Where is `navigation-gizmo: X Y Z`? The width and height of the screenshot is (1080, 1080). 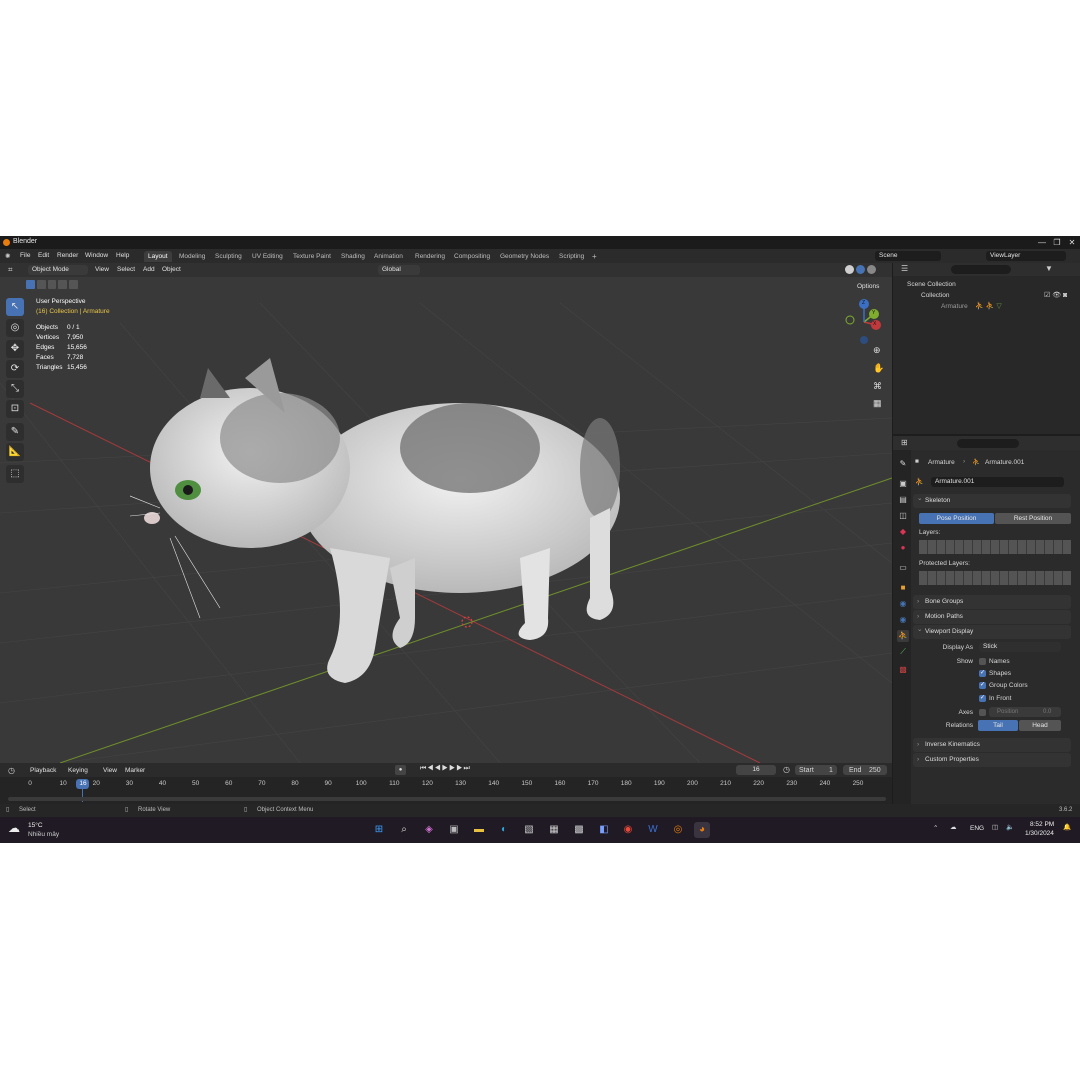 navigation-gizmo: X Y Z is located at coordinates (864, 320).